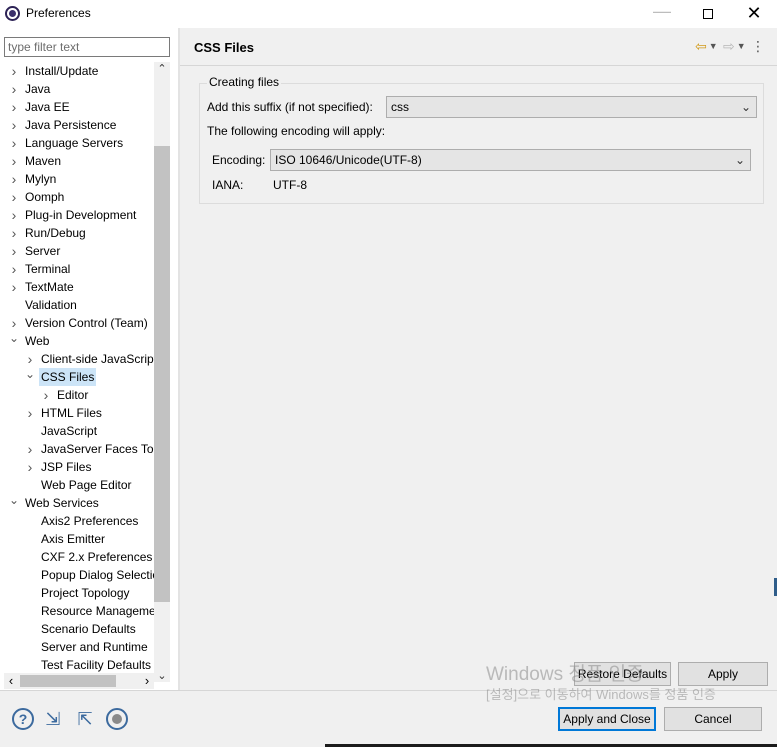  What do you see at coordinates (510, 160) in the screenshot?
I see `encoding-combo: ISO 10646/Unicode(UTF-8) ⌄` at bounding box center [510, 160].